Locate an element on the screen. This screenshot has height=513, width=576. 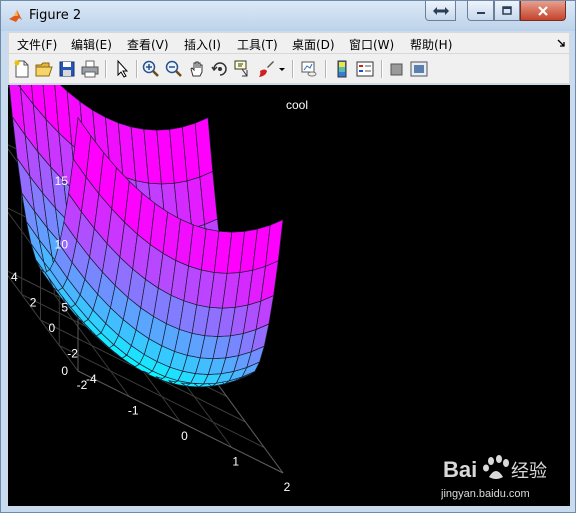
new-figure-icon is located at coordinates (21, 69).